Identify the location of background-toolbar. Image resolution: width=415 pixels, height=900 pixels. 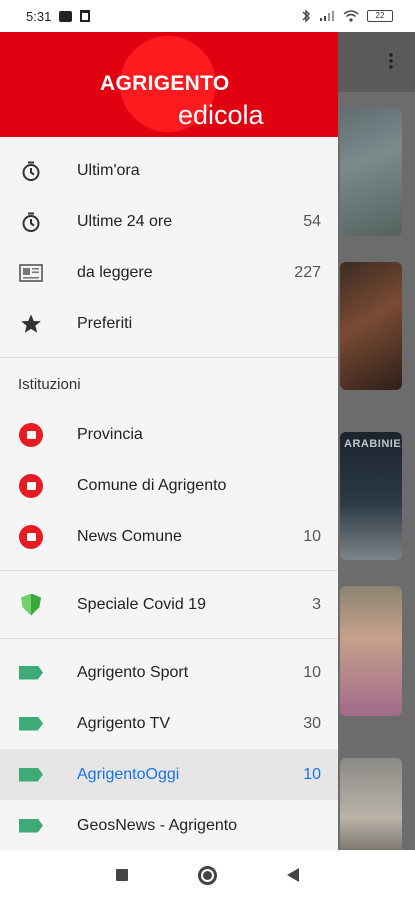
(376, 62).